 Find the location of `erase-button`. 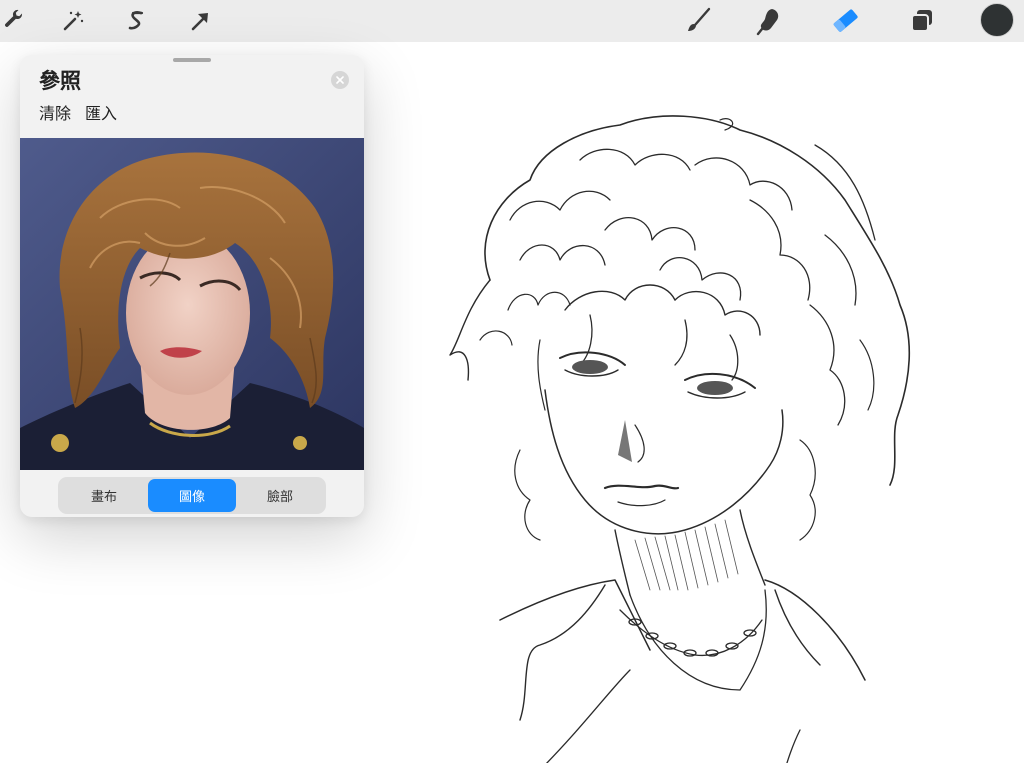

erase-button is located at coordinates (846, 21).